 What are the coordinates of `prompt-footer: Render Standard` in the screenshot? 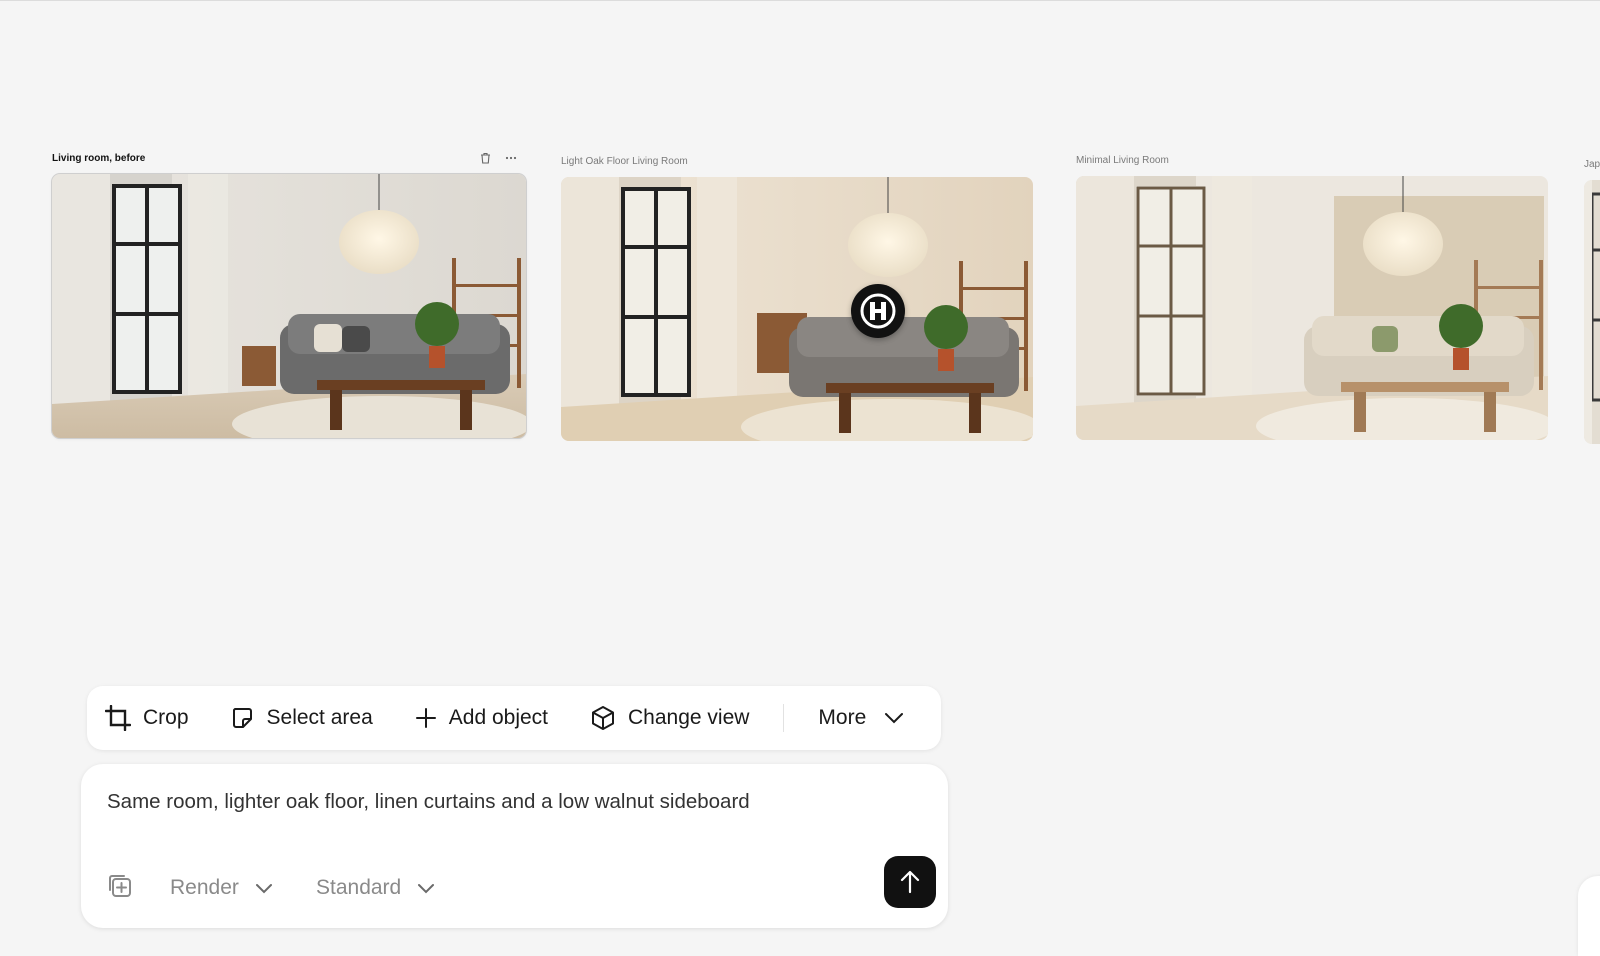 It's located at (521, 892).